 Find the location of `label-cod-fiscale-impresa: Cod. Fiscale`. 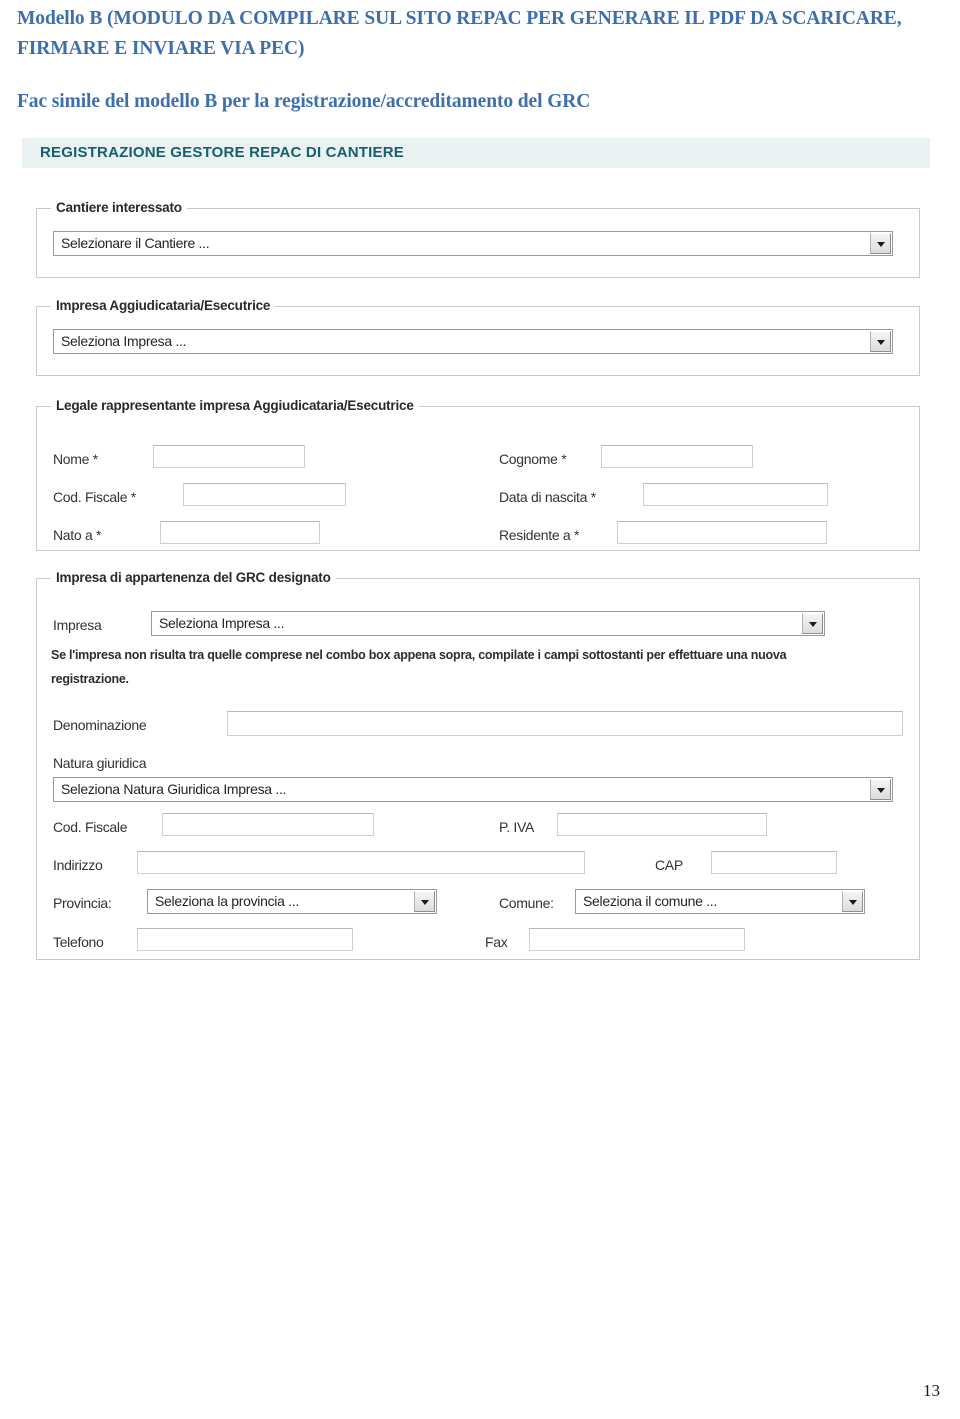

label-cod-fiscale-impresa: Cod. Fiscale is located at coordinates (90, 827).